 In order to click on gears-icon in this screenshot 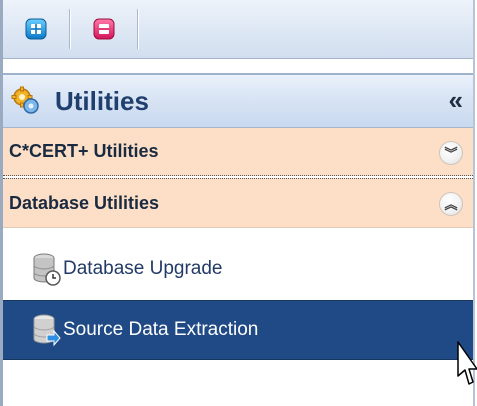, I will do `click(25, 100)`.